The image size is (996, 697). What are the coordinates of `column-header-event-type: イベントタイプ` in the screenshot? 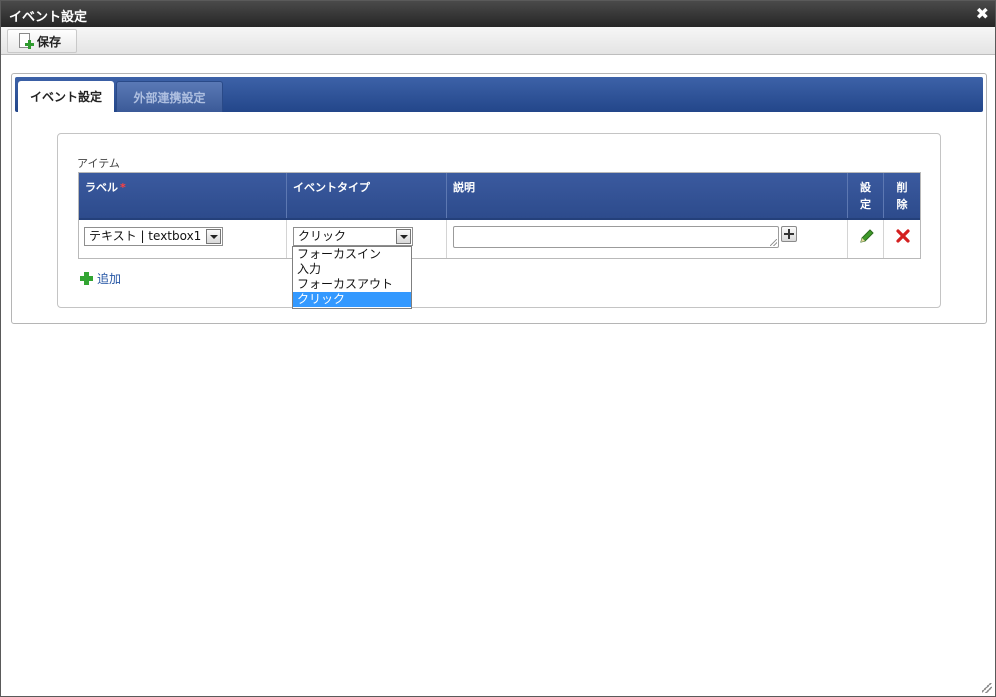 It's located at (367, 195).